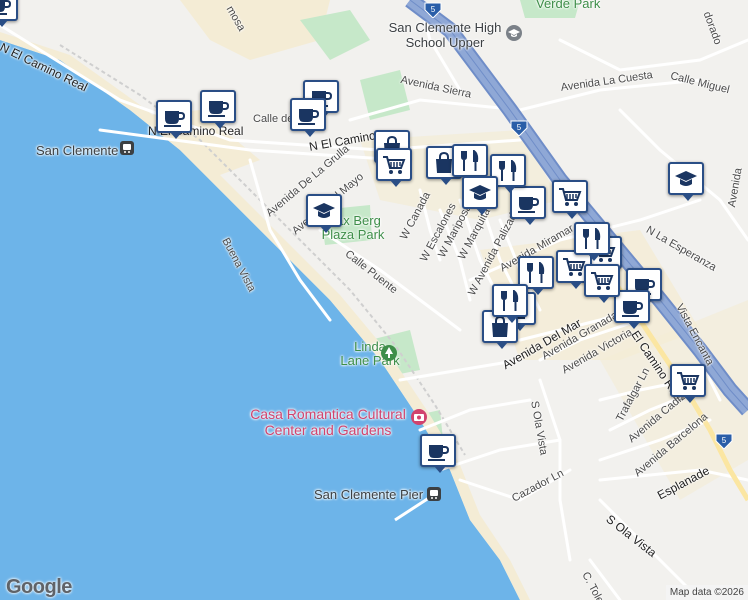 The width and height of the screenshot is (748, 600). What do you see at coordinates (706, 592) in the screenshot?
I see `map-attribution: Map data ©2026` at bounding box center [706, 592].